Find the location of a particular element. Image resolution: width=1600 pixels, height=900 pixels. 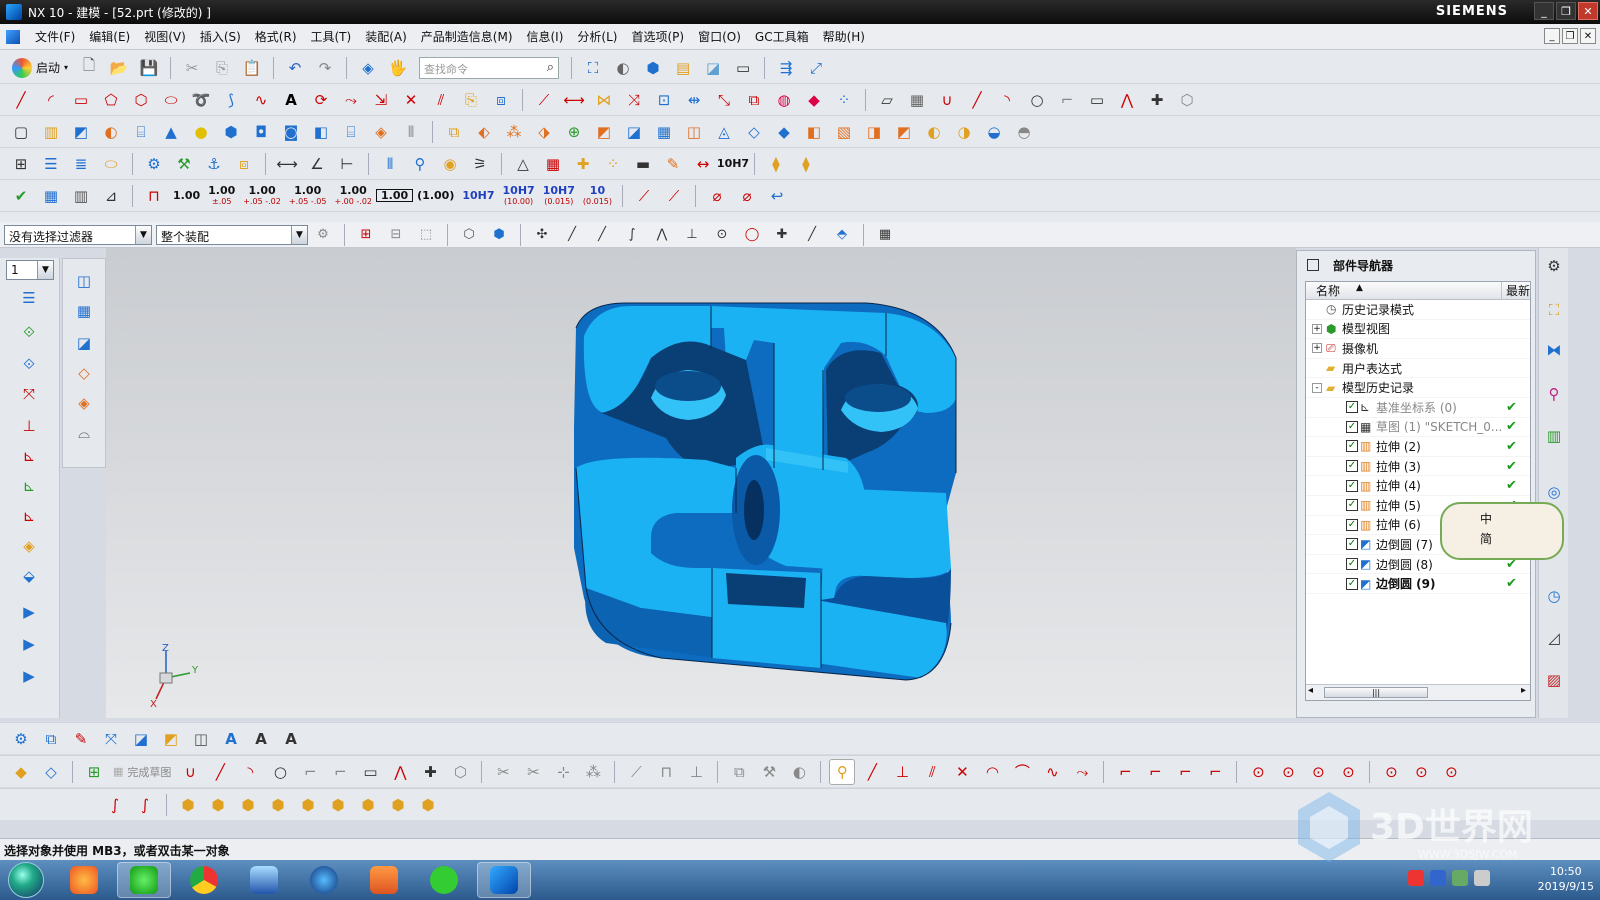

menu-tools: 工具(T) is located at coordinates (331, 36).